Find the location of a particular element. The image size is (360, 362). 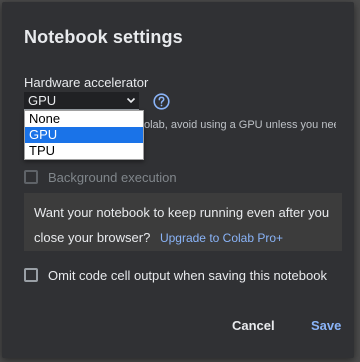

background-execution-checkbox is located at coordinates (31, 177).